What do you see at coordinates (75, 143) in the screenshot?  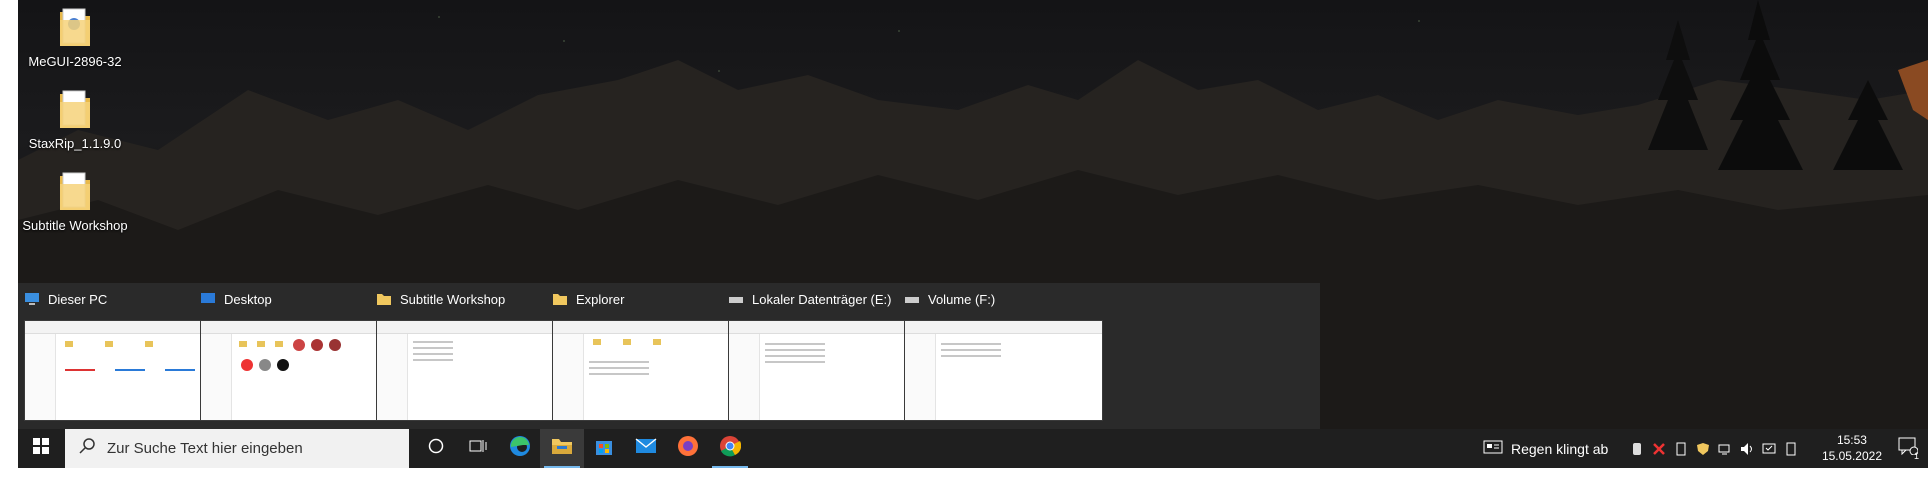 I see `desktop-icon-label: StaxRip_1.1.9.0` at bounding box center [75, 143].